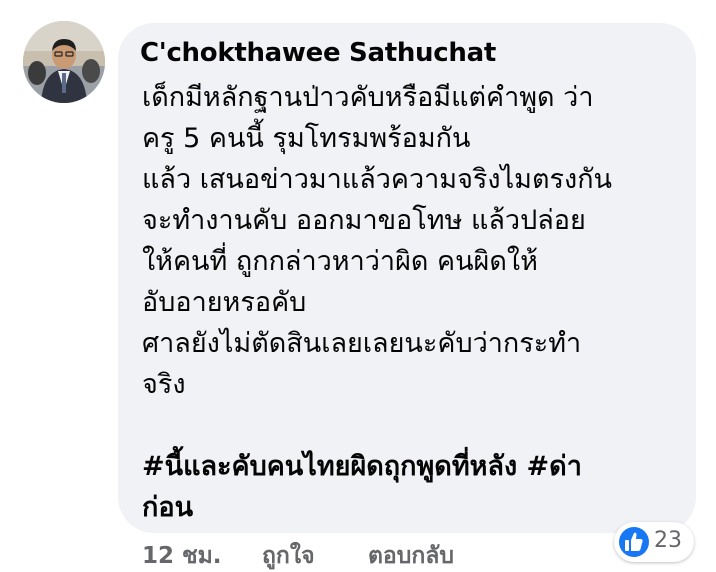 This screenshot has height=572, width=716. What do you see at coordinates (340, 261) in the screenshot?
I see `comment-line: ให้คนที่ ถูกกล่าวหาว่าผิด คนผิดให้` at bounding box center [340, 261].